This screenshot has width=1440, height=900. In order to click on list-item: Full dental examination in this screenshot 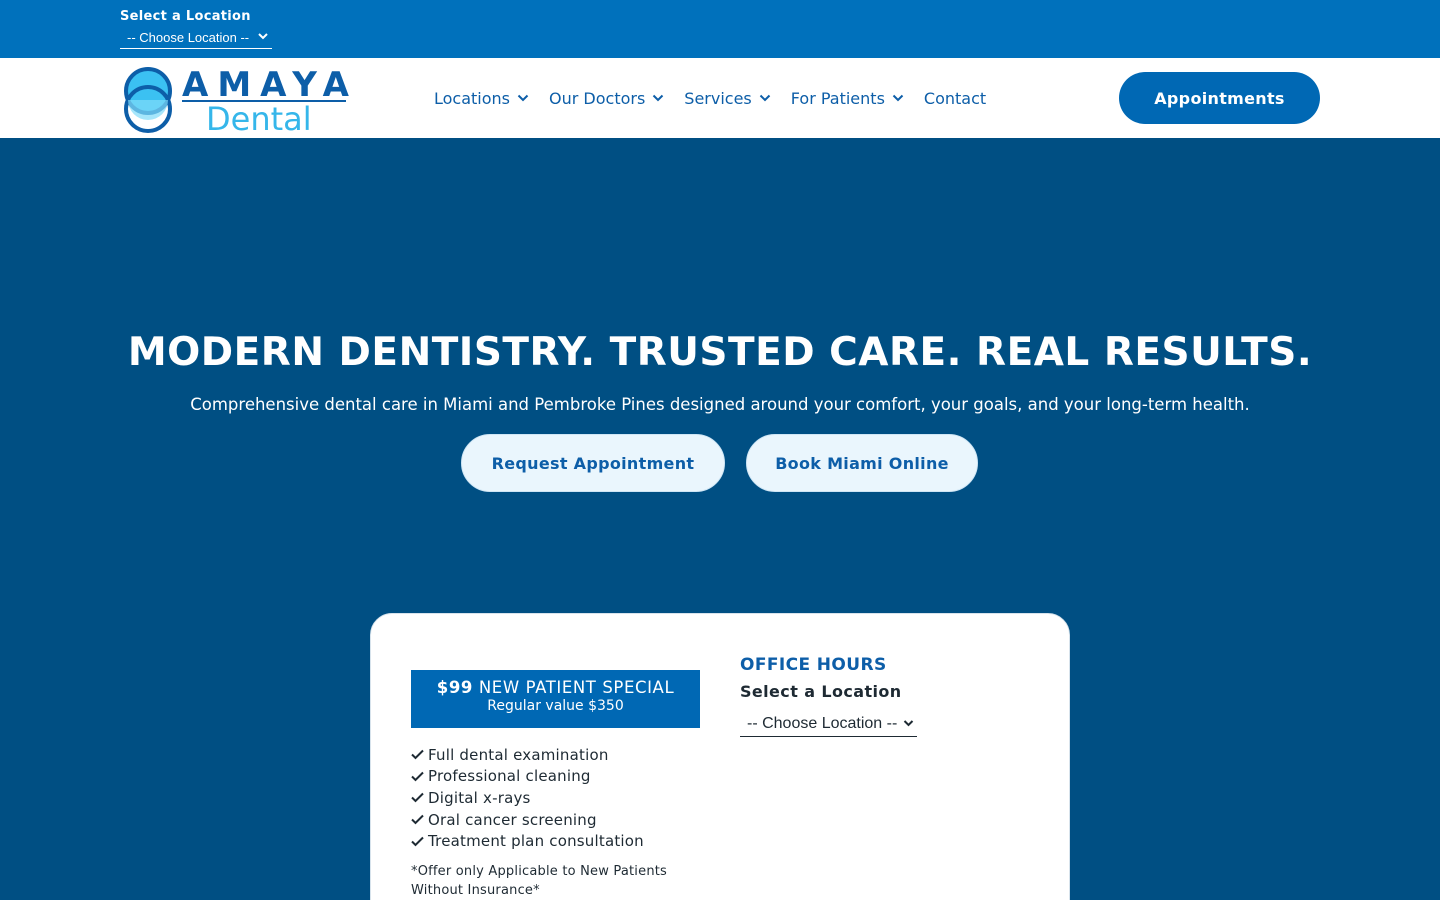, I will do `click(527, 755)`.